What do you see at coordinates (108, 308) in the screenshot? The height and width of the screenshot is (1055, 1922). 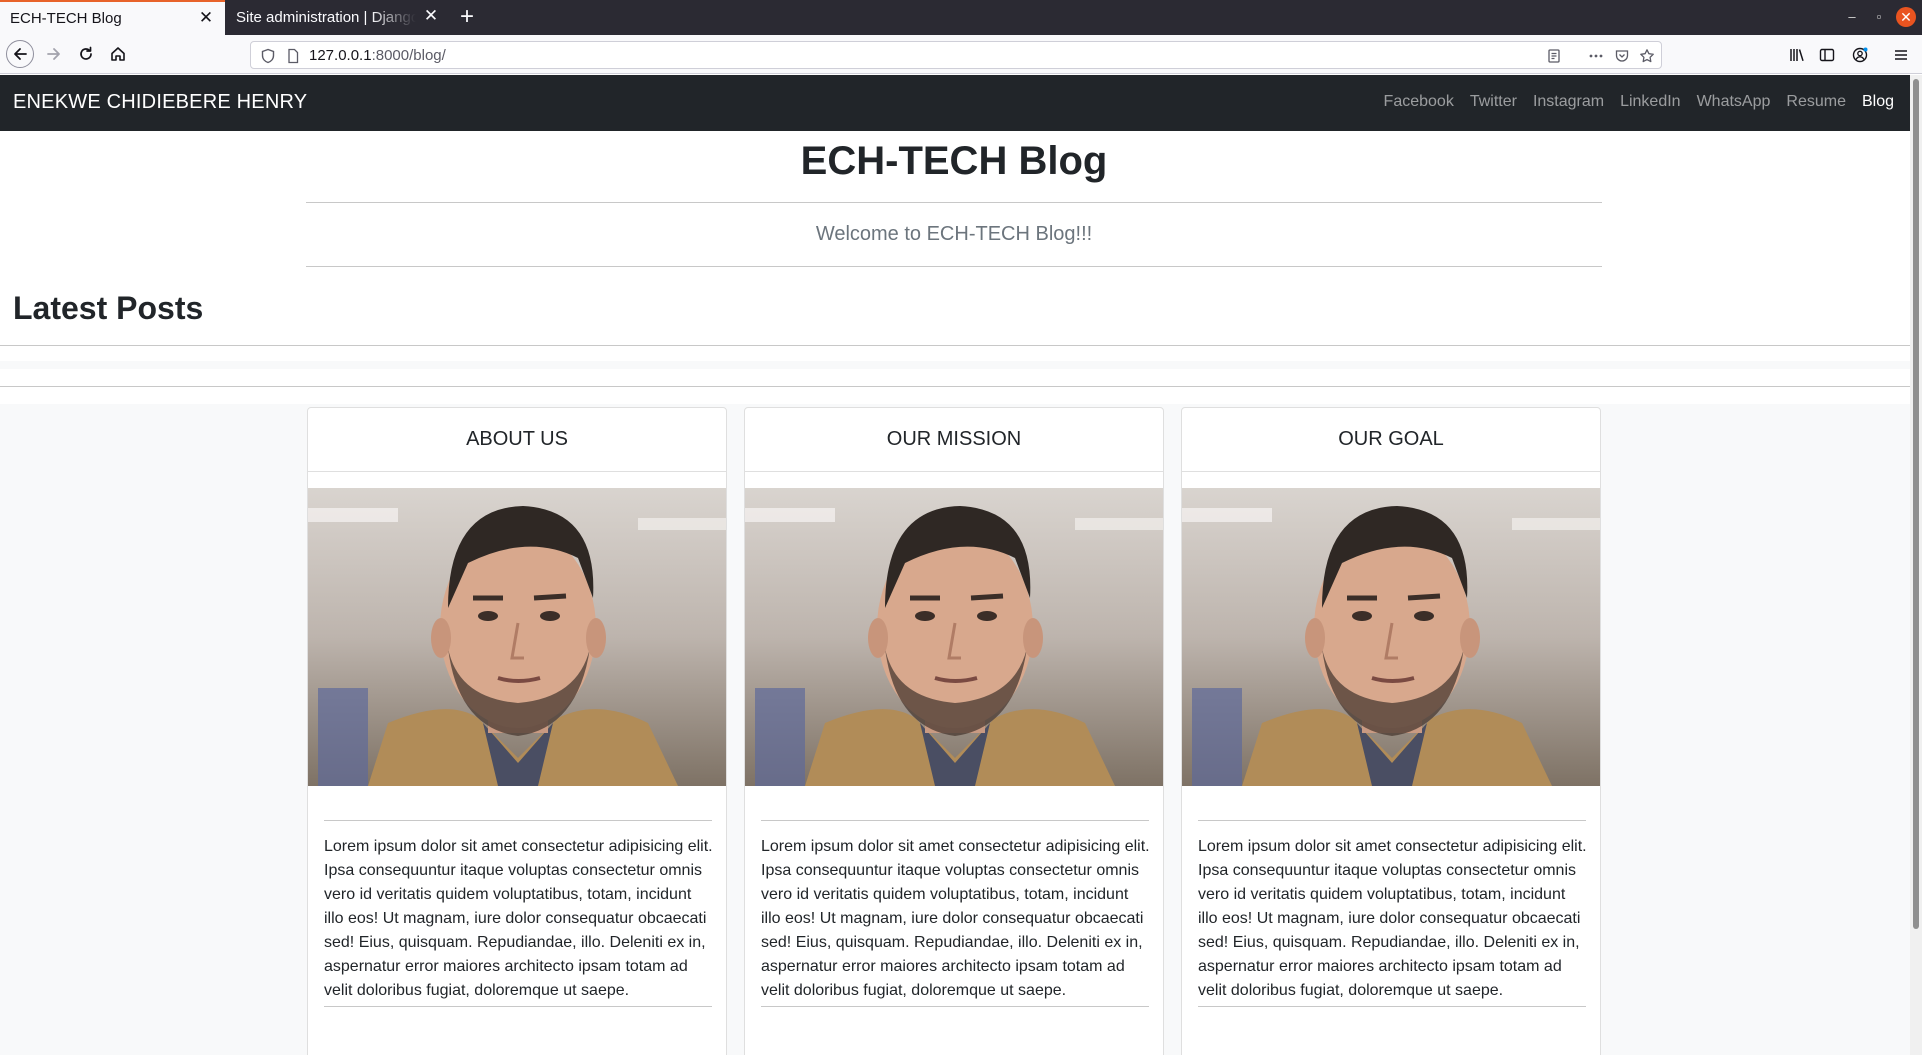 I see `section-heading: Latest Posts` at bounding box center [108, 308].